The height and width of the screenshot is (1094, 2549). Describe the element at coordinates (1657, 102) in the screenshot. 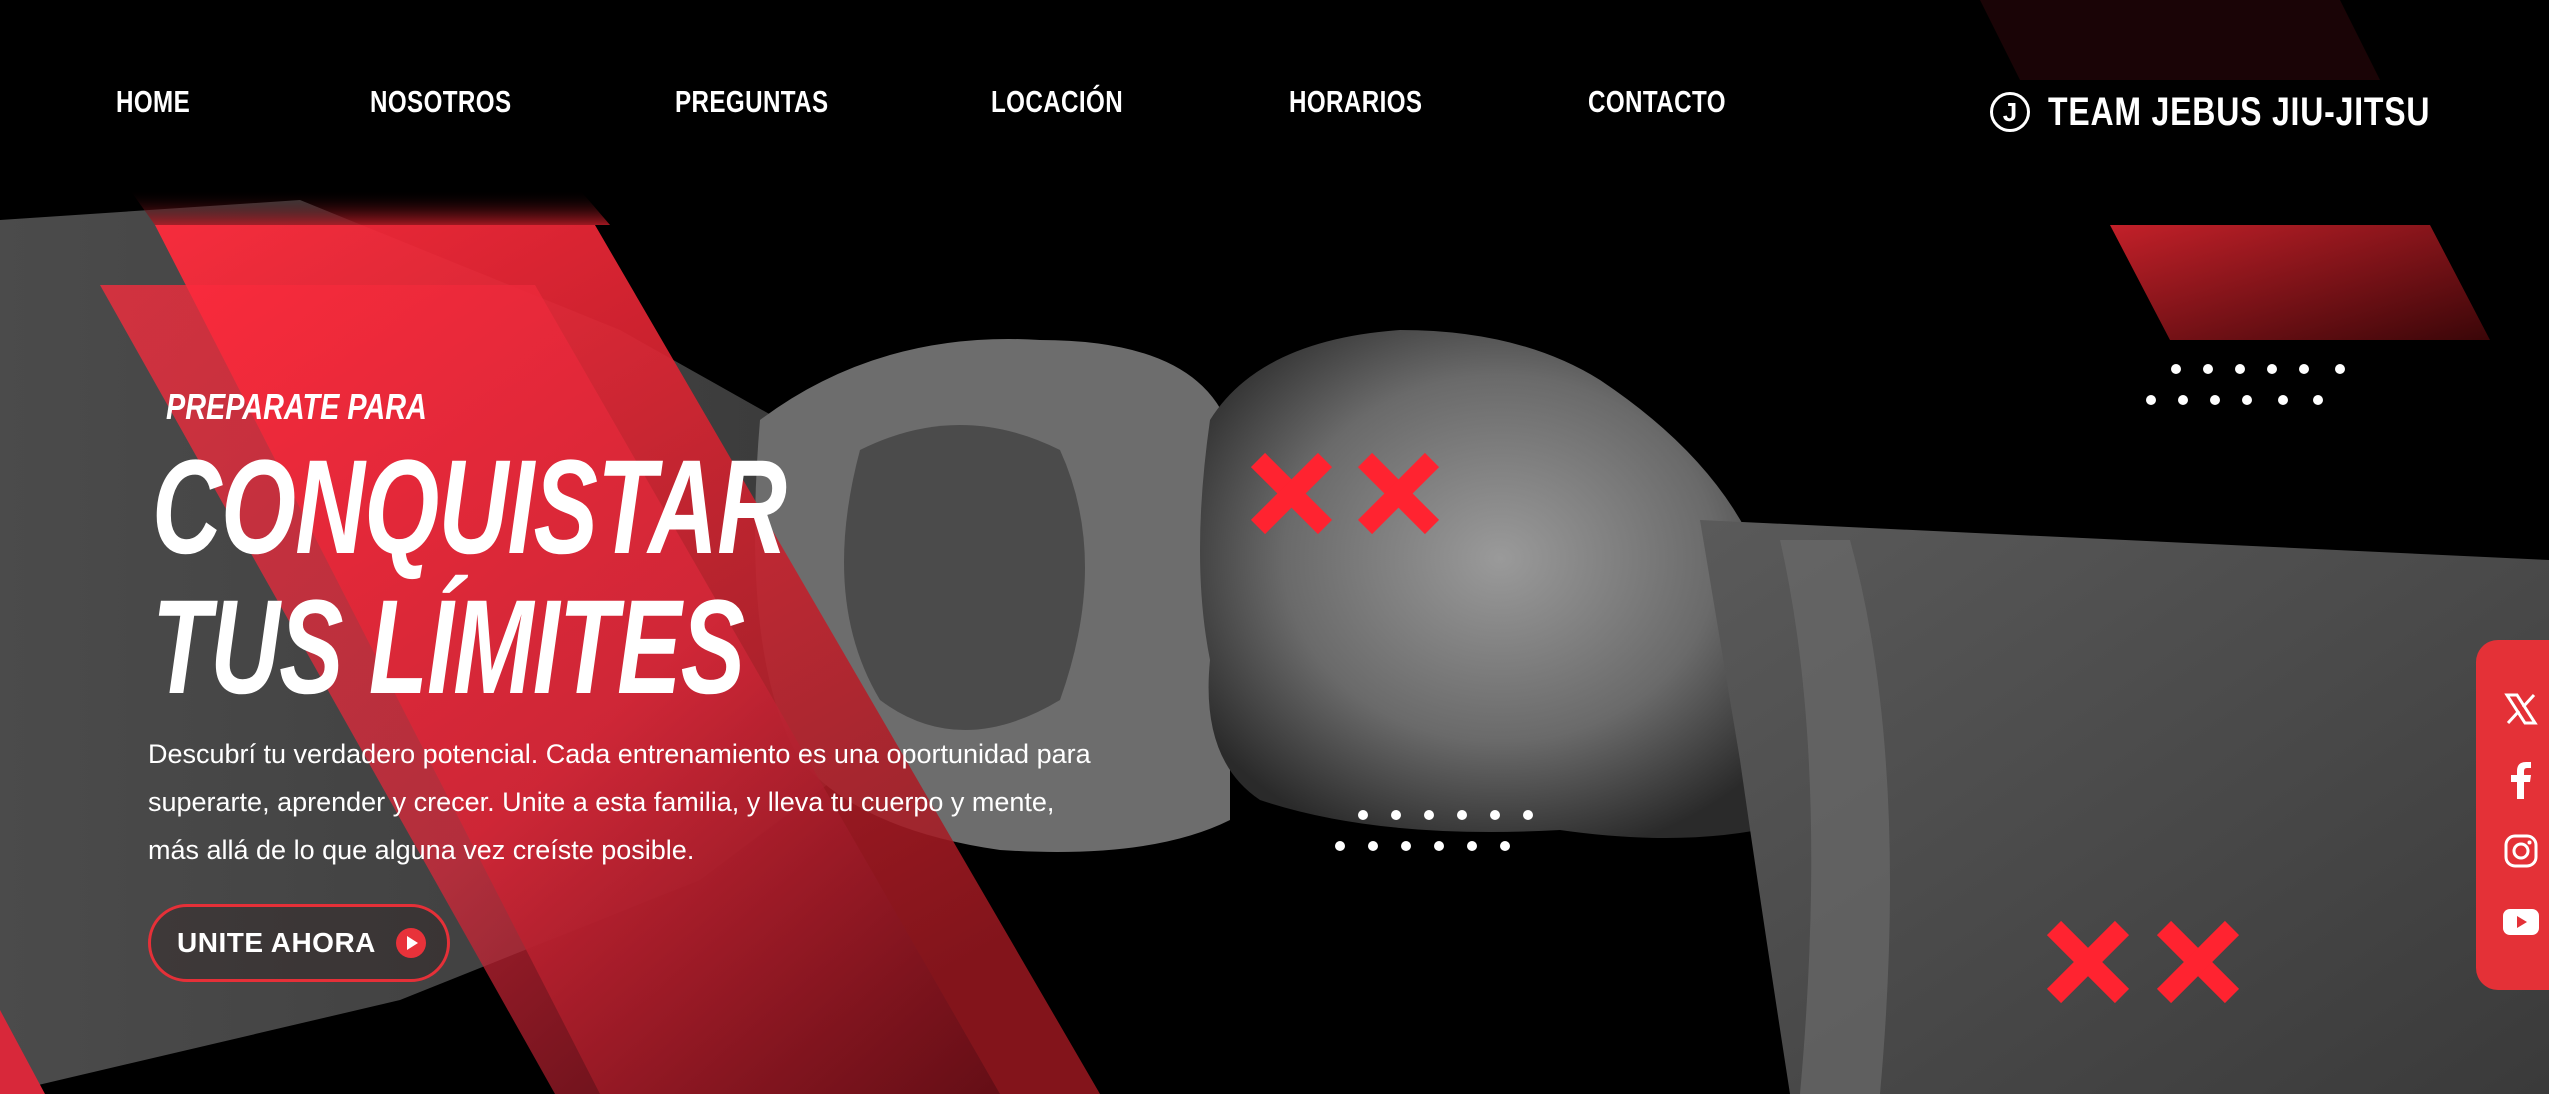

I see `nav-contacto: CONTACTO` at that location.